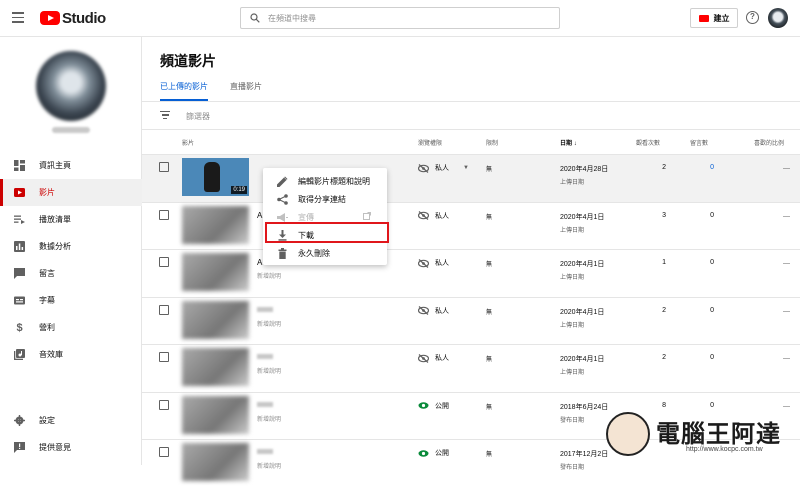 The image size is (800, 487). Describe the element at coordinates (721, 18) in the screenshot. I see `create-label: 建立` at that location.